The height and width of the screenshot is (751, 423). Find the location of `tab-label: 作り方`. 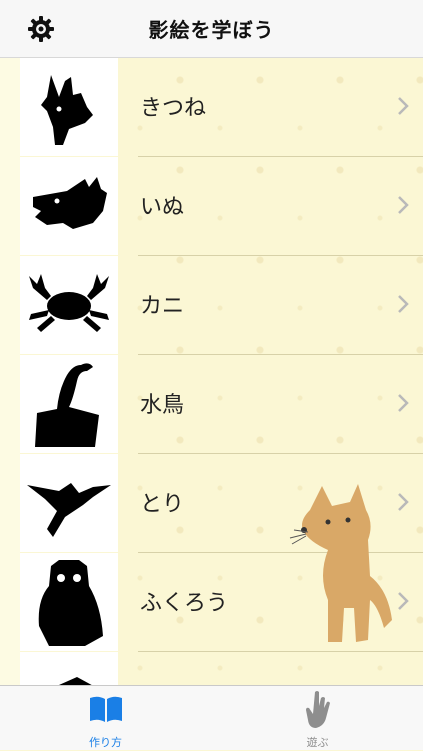

tab-label: 作り方 is located at coordinates (105, 742).